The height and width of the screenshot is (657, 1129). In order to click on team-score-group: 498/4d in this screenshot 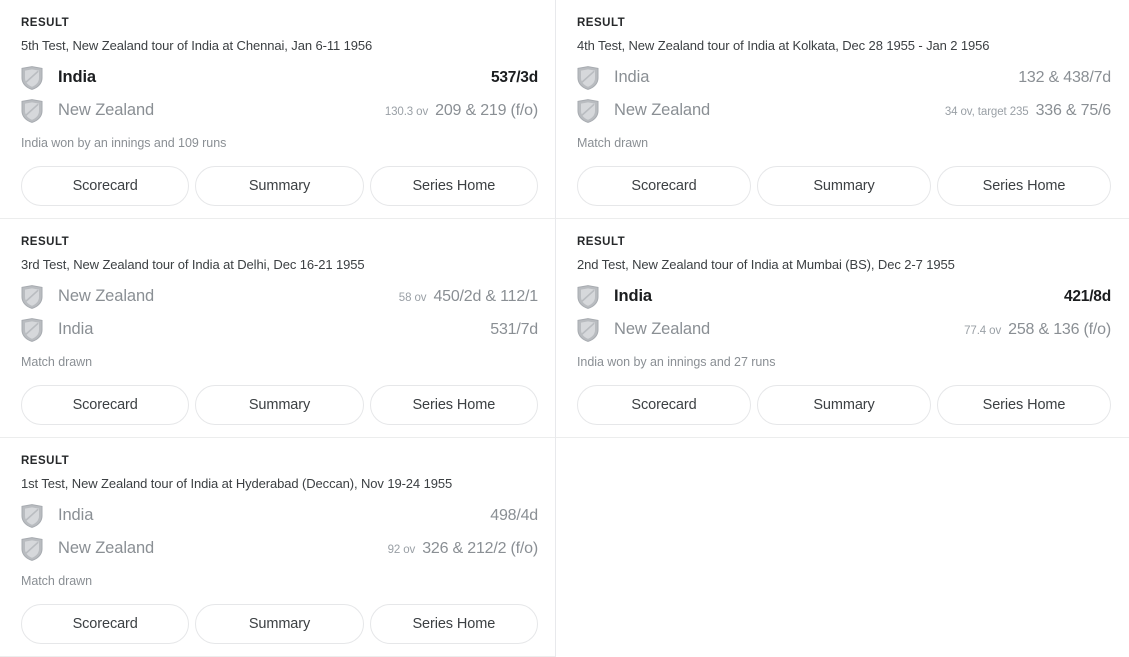, I will do `click(514, 516)`.